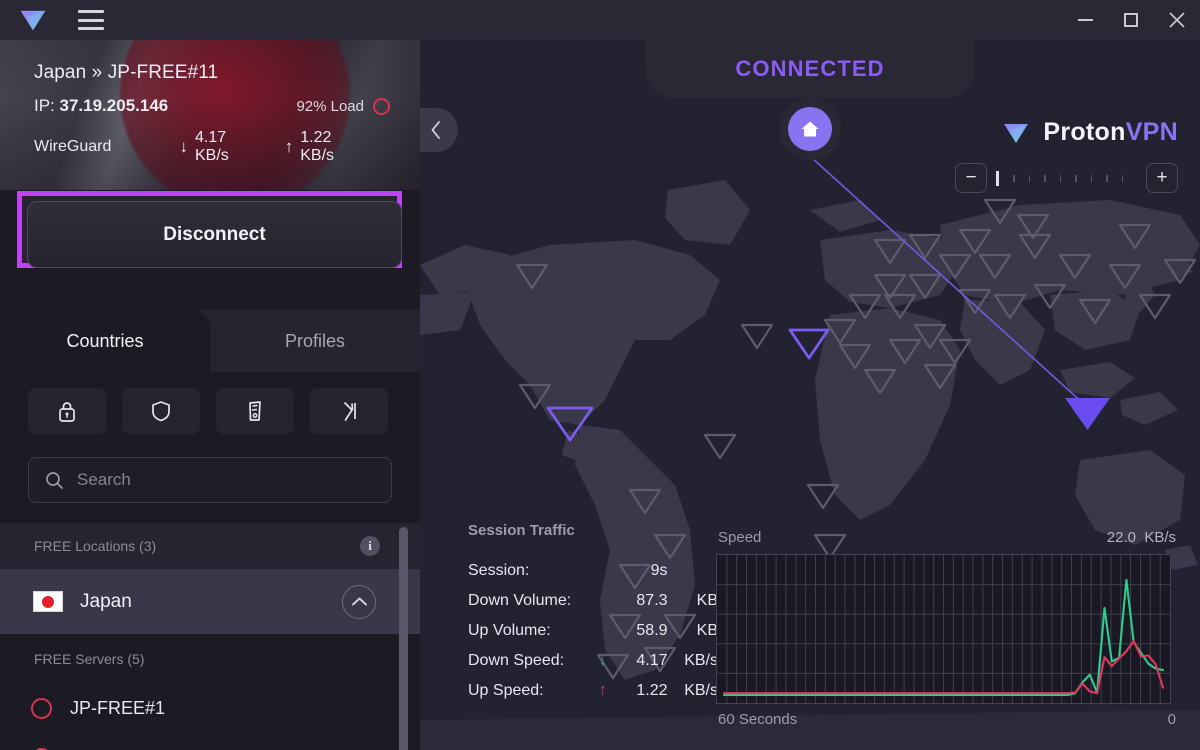  What do you see at coordinates (652, 630) in the screenshot?
I see `stat-value: 58.9` at bounding box center [652, 630].